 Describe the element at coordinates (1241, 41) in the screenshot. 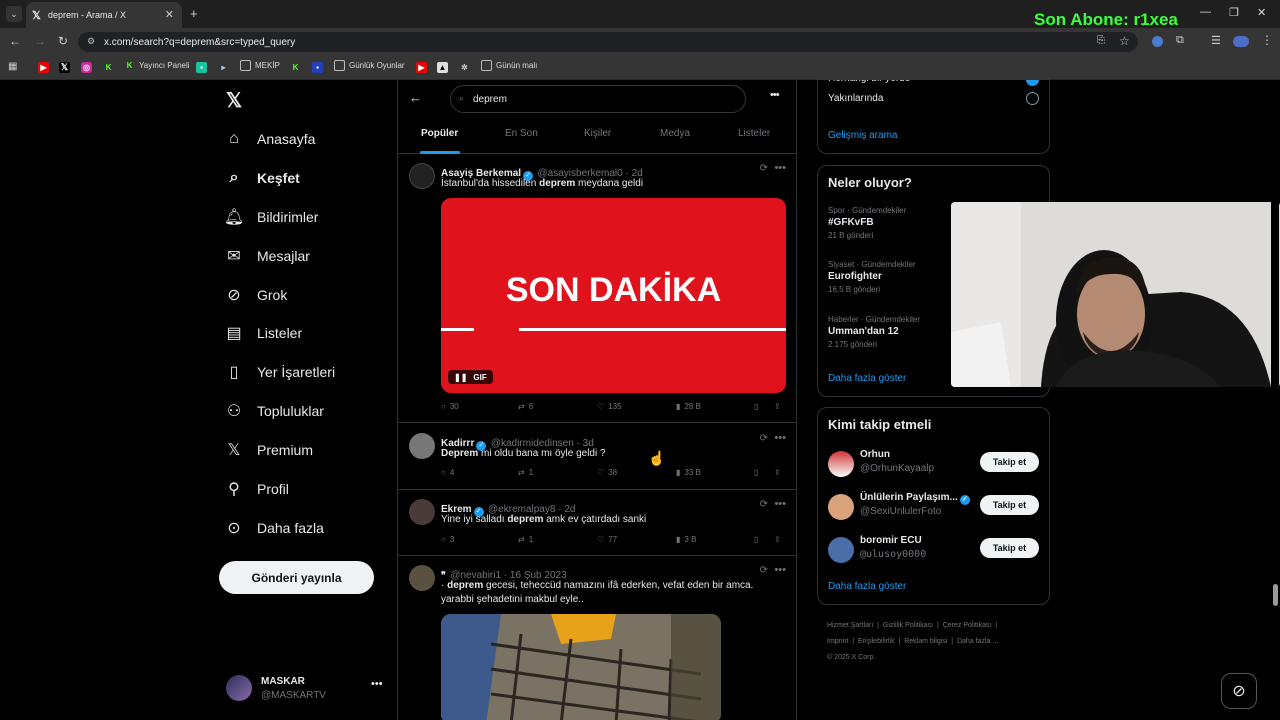

I see `profile-avatar-icon` at that location.